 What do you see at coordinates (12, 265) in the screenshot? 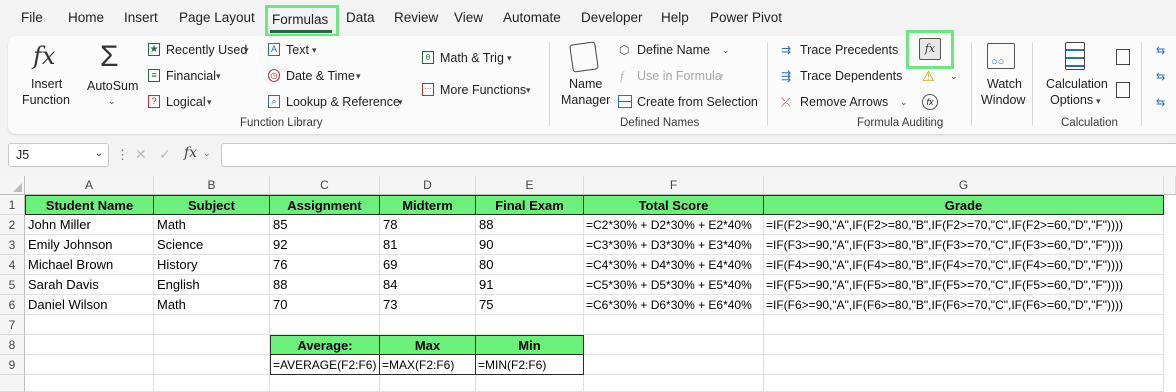
I see `row-header-4: 4` at bounding box center [12, 265].